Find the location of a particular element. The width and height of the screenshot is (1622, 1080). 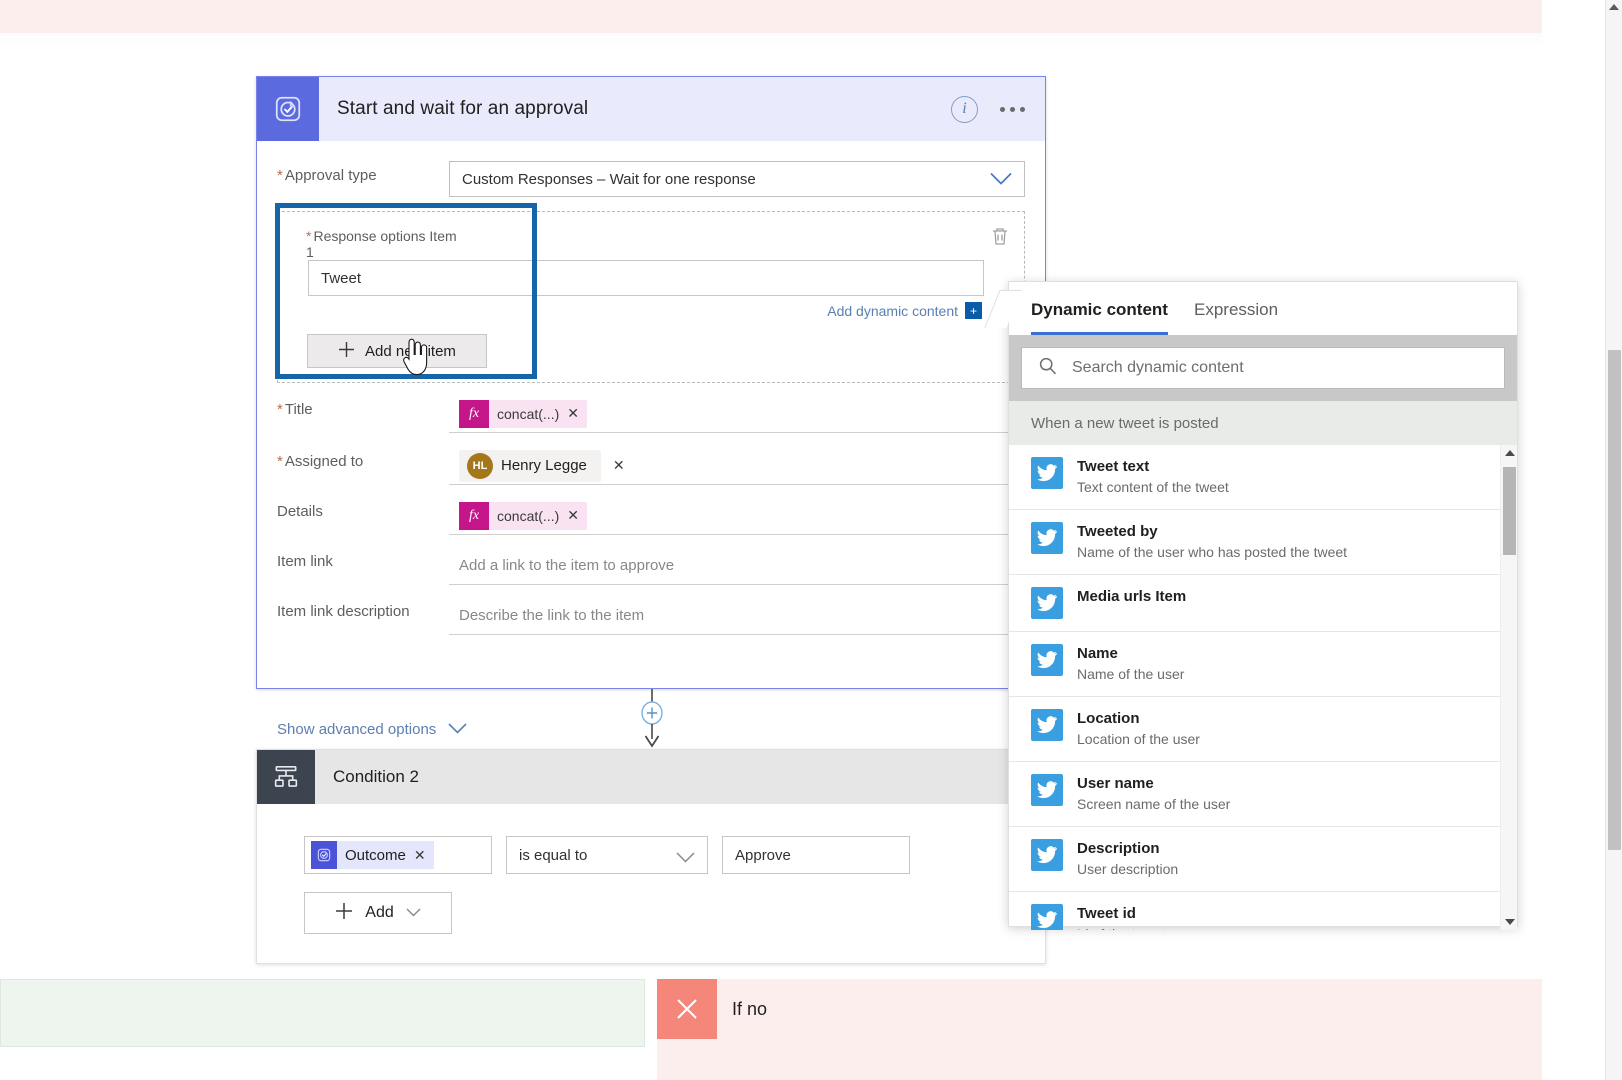

assigned-to-control: HL Henry Legge ✕ is located at coordinates (737, 466).